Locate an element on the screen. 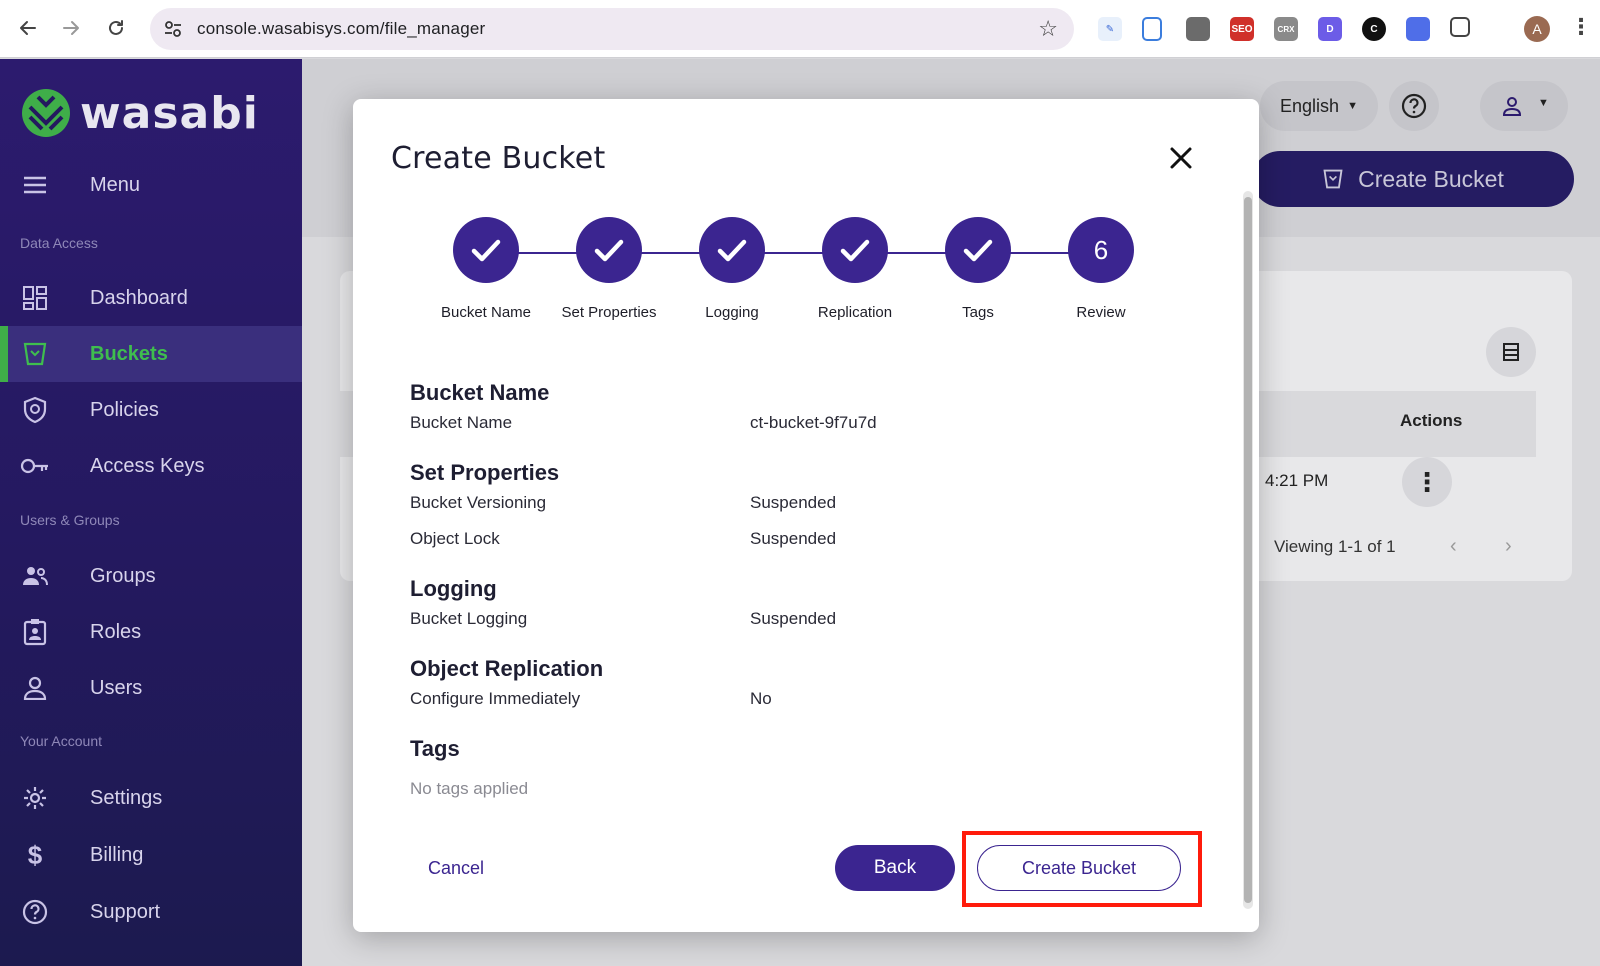  sidebar-item-access-keys: Access Keys is located at coordinates (151, 466).